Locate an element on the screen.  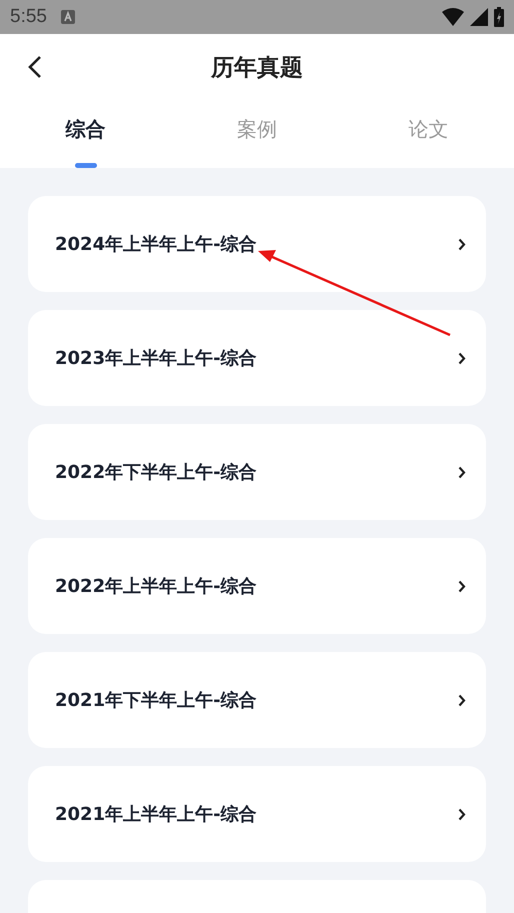
paper-card: 2021年下半年上午-综合 is located at coordinates (257, 700).